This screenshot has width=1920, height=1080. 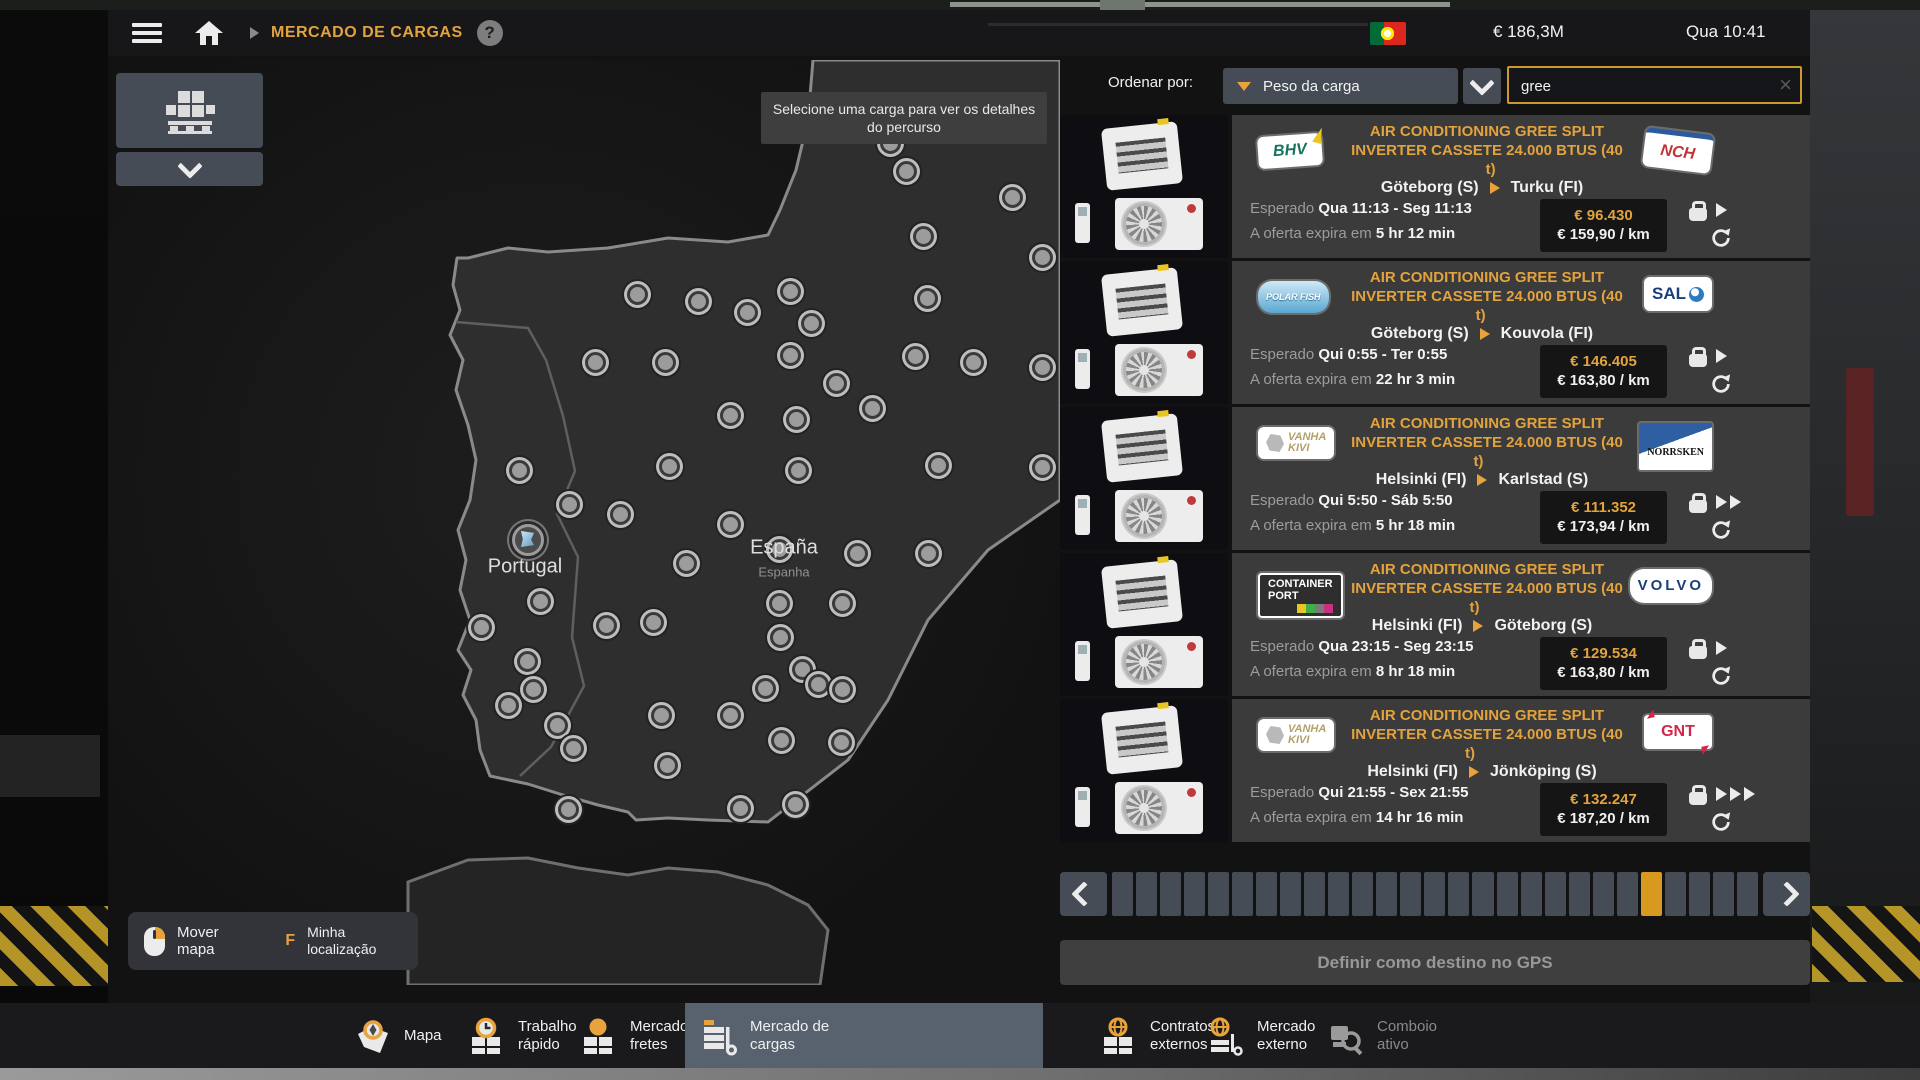 What do you see at coordinates (189, 110) in the screenshot?
I see `cargo-group-button` at bounding box center [189, 110].